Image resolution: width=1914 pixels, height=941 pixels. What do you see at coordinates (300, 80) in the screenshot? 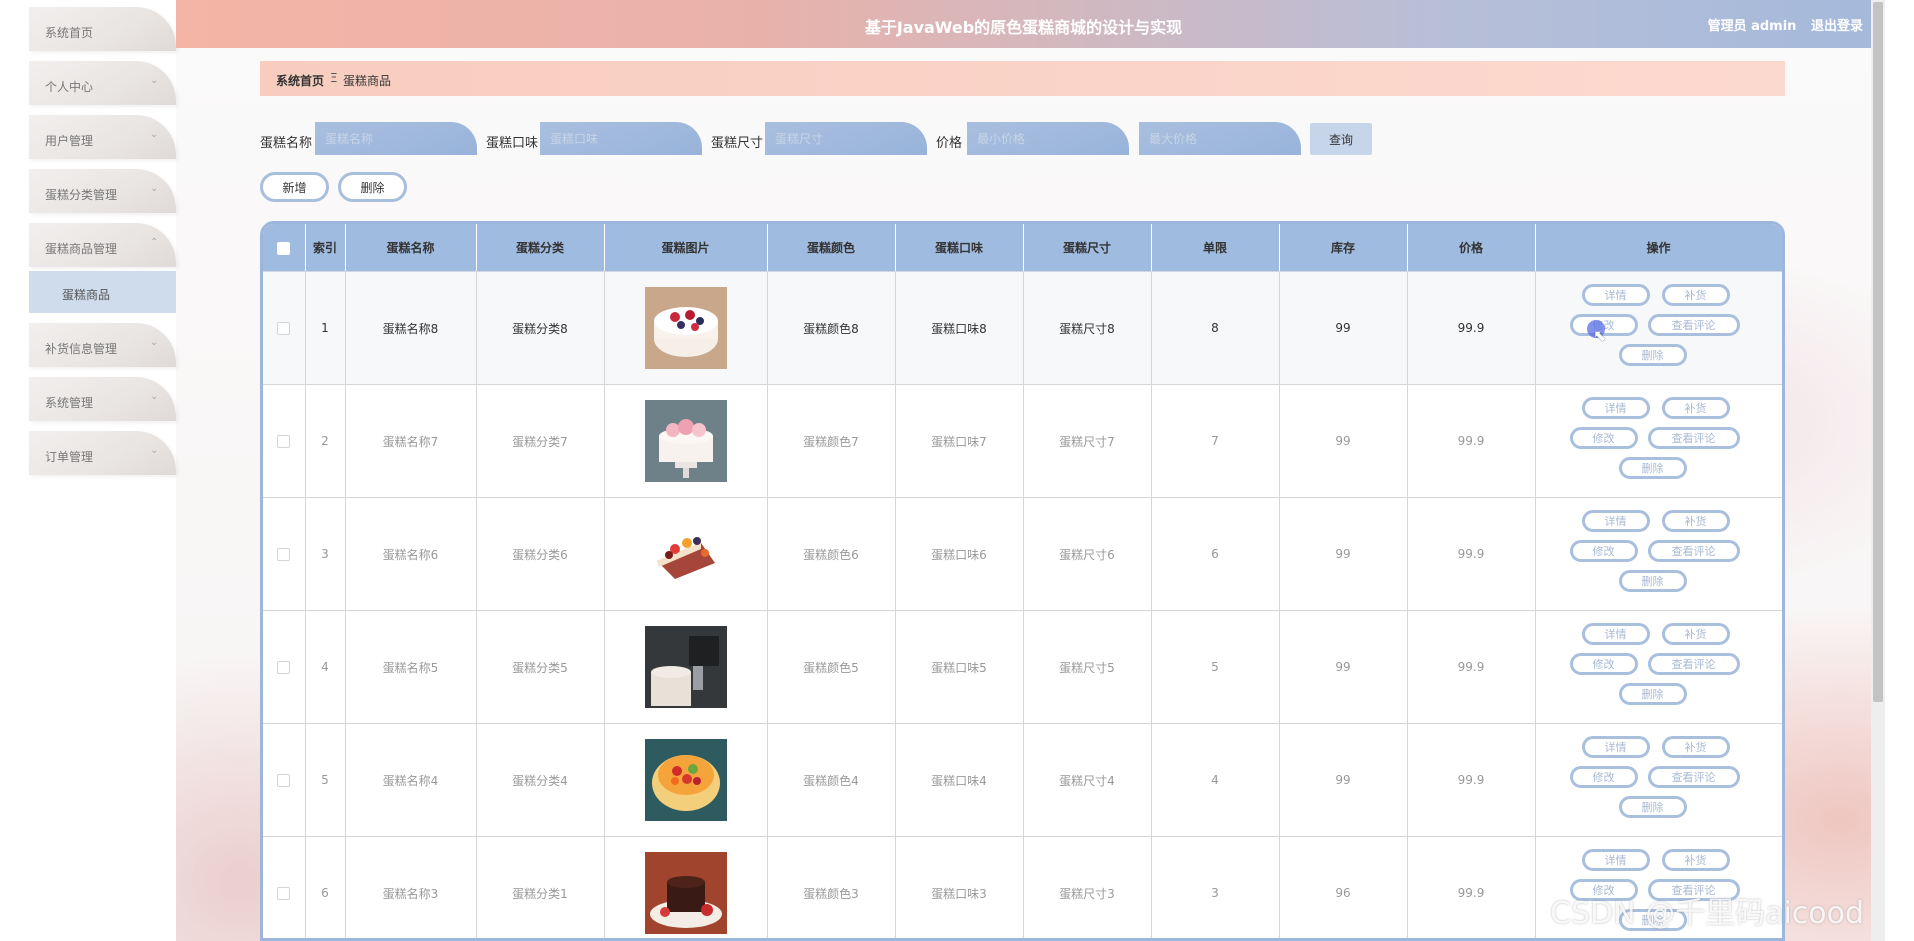
I see `breadcrumb-home: 系统首页` at bounding box center [300, 80].